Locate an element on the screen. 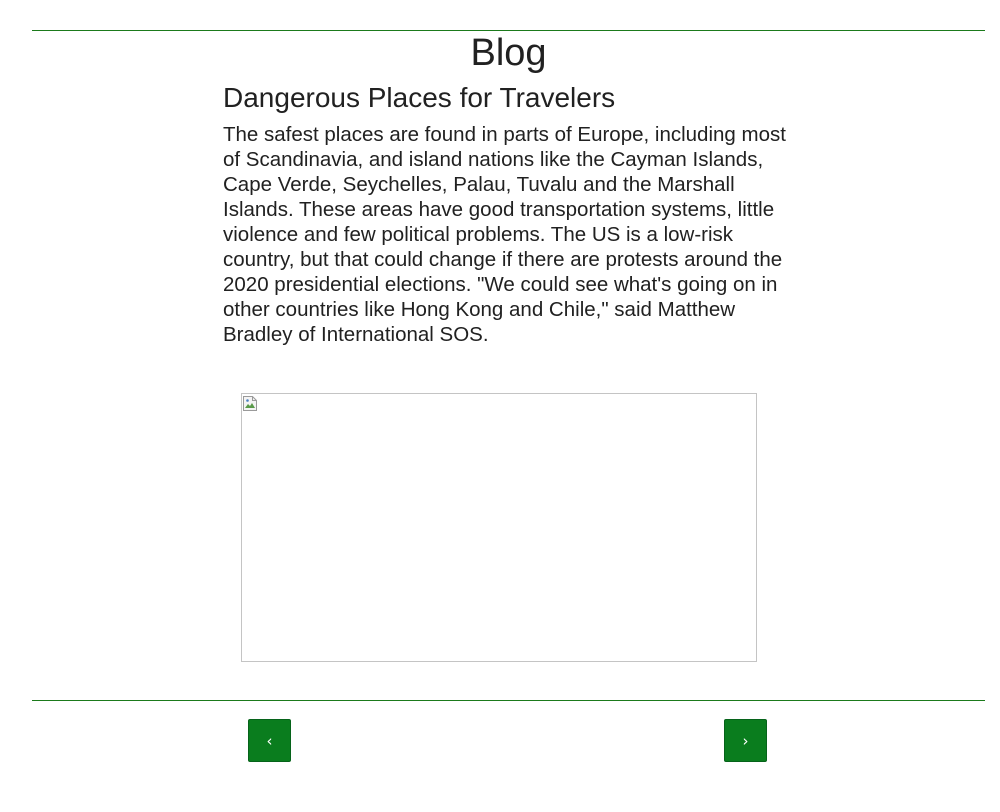 Image resolution: width=1000 pixels, height=812 pixels. chevron-left-icon: ‹ is located at coordinates (269, 741).